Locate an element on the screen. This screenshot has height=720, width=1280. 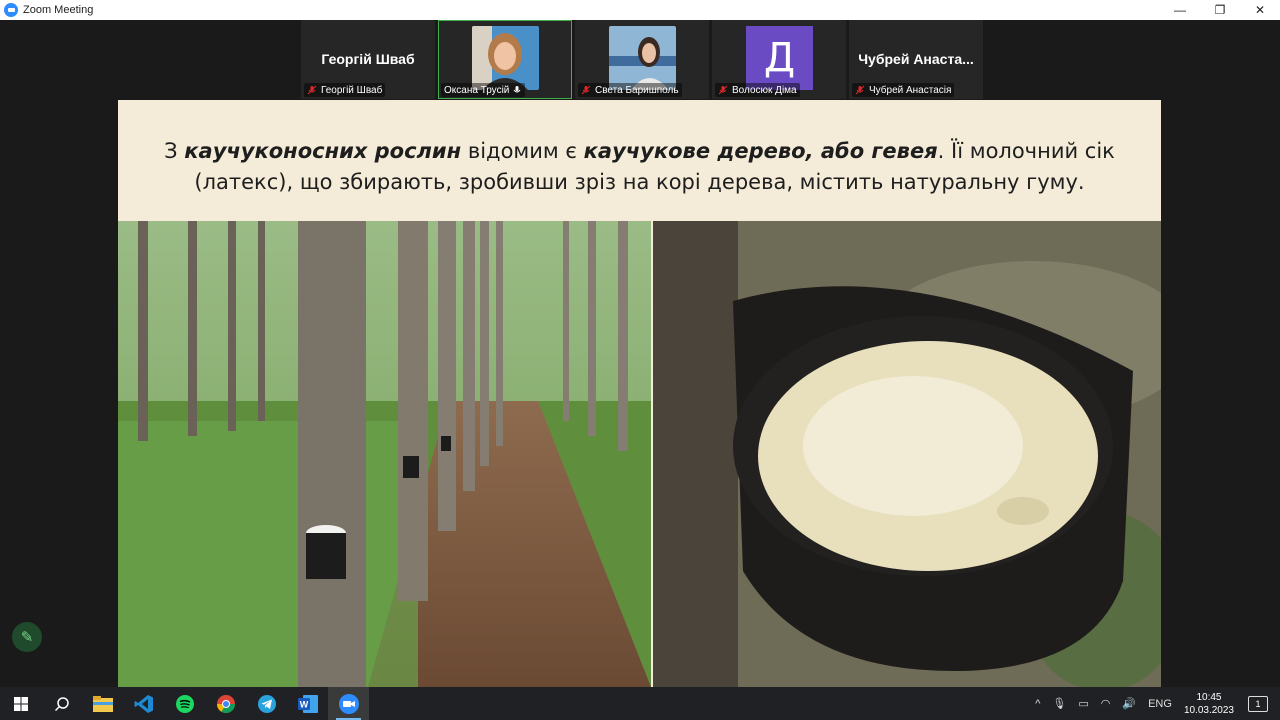
participant-avatar: Д is located at coordinates (779, 58).